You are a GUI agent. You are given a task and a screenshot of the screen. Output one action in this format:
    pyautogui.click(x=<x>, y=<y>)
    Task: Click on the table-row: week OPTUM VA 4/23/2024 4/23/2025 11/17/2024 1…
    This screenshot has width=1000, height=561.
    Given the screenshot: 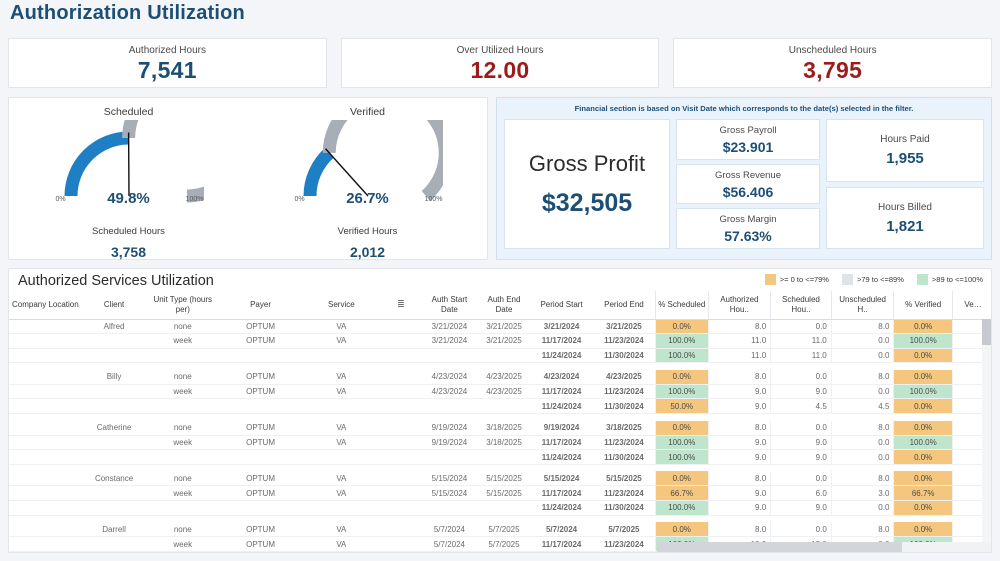 What is the action you would take?
    pyautogui.click(x=500, y=392)
    